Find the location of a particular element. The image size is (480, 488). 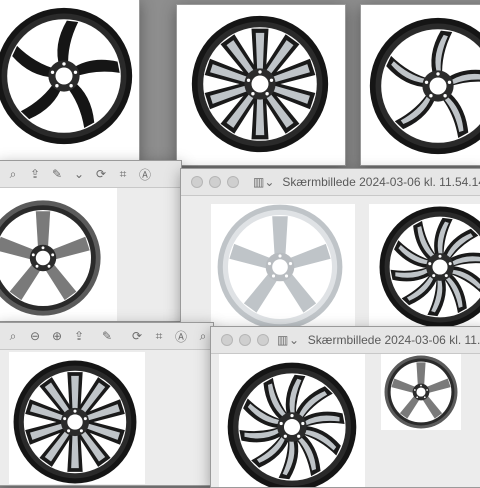

wheel-blade-5spoke is located at coordinates (424, 86).